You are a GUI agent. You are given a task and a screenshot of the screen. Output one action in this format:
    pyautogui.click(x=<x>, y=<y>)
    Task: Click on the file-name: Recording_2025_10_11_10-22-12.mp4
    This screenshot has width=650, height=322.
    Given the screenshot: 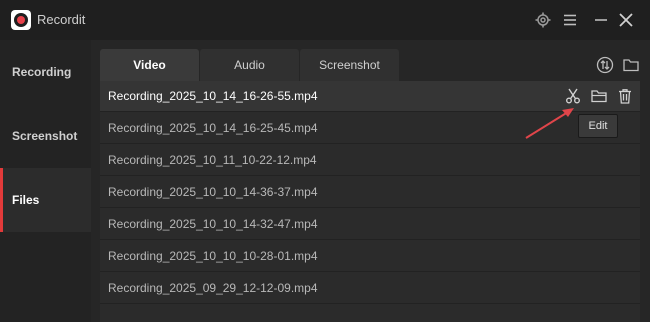 What is the action you would take?
    pyautogui.click(x=212, y=160)
    